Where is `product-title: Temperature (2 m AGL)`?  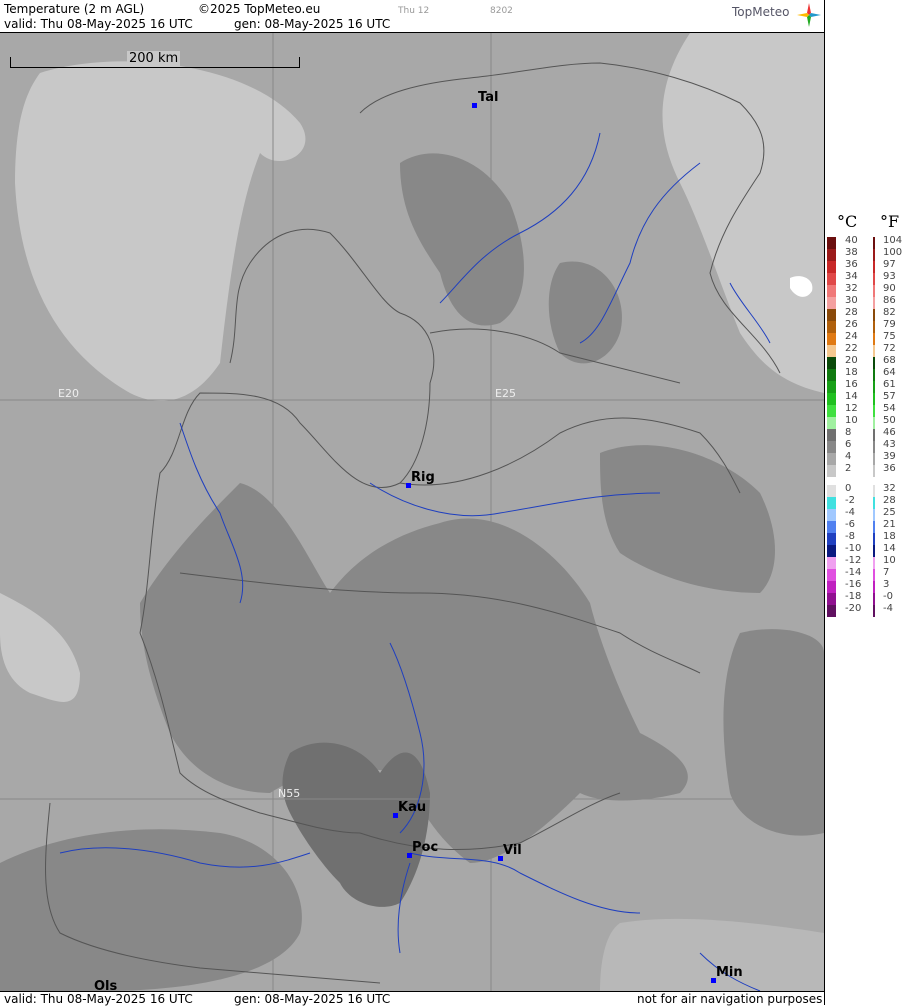
product-title: Temperature (2 m AGL) is located at coordinates (74, 9).